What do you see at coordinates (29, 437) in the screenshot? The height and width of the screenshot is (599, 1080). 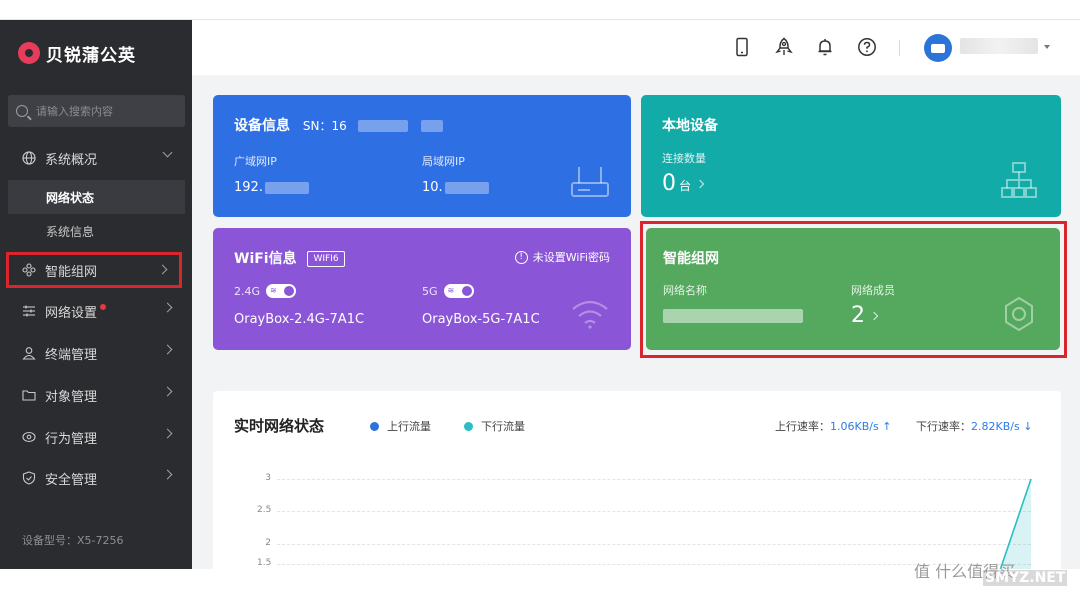 I see `eye-icon` at bounding box center [29, 437].